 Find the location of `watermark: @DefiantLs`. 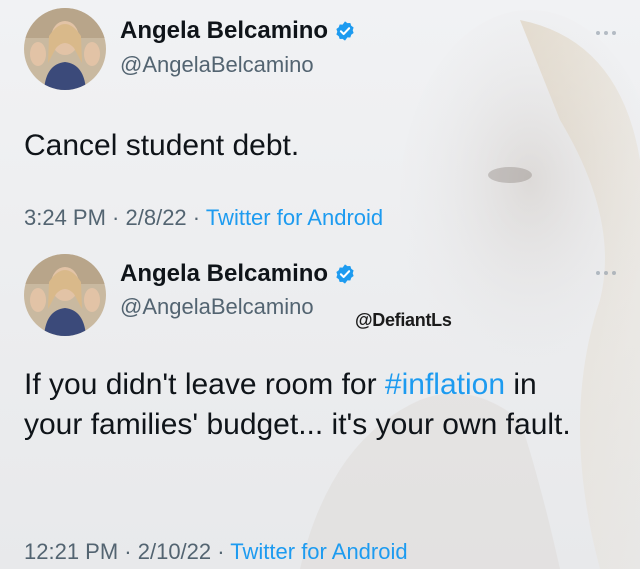

watermark: @DefiantLs is located at coordinates (403, 320).